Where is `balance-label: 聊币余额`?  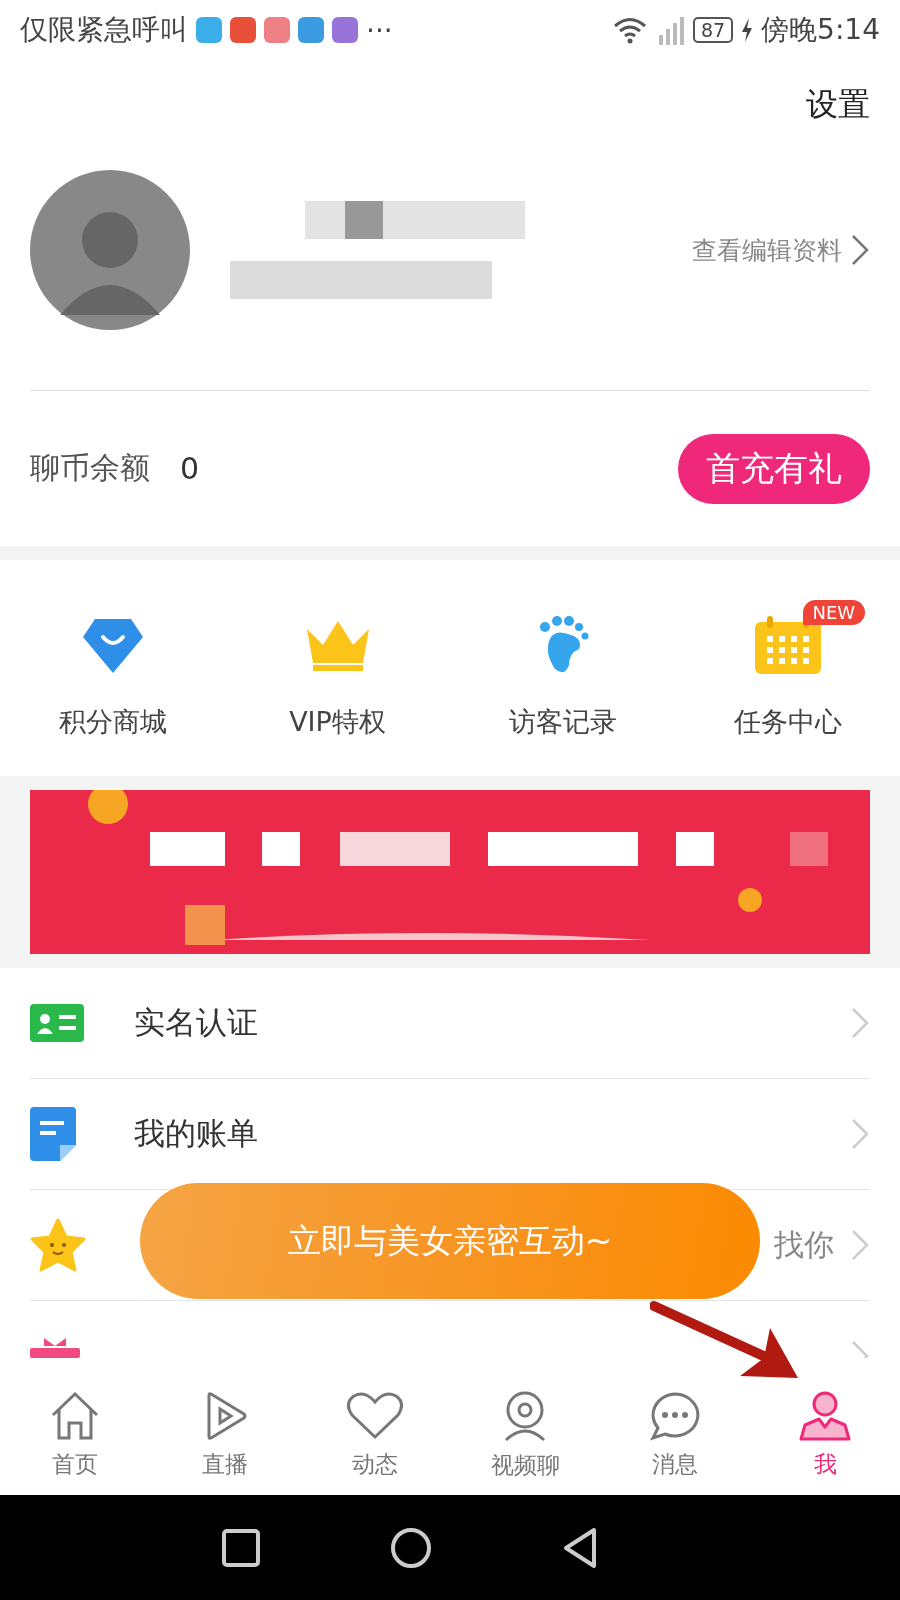 balance-label: 聊币余额 is located at coordinates (90, 468).